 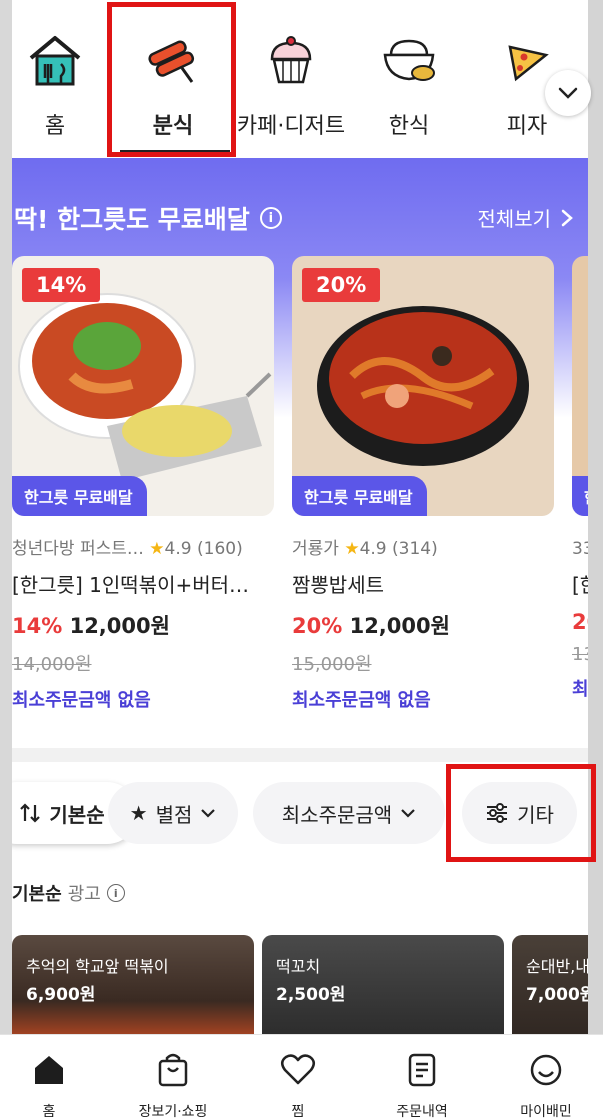 What do you see at coordinates (298, 1070) in the screenshot?
I see `heart-icon` at bounding box center [298, 1070].